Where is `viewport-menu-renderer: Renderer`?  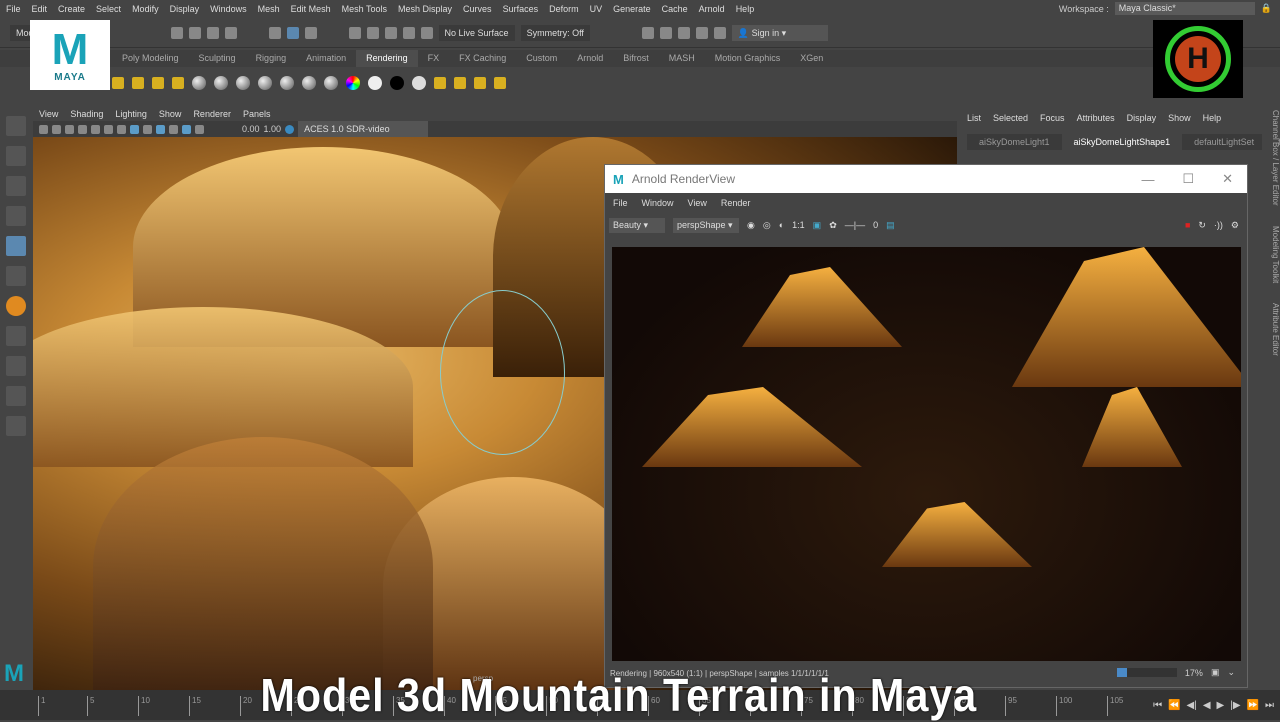 viewport-menu-renderer: Renderer is located at coordinates (212, 114).